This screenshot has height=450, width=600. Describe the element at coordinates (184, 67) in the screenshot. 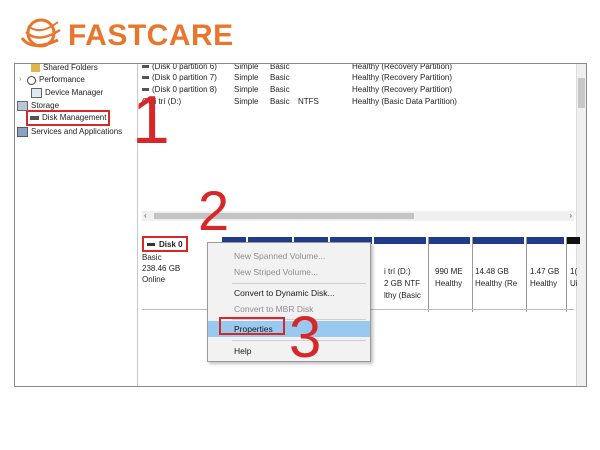

I see `volume-name: (Disk 0 partition 6)` at that location.